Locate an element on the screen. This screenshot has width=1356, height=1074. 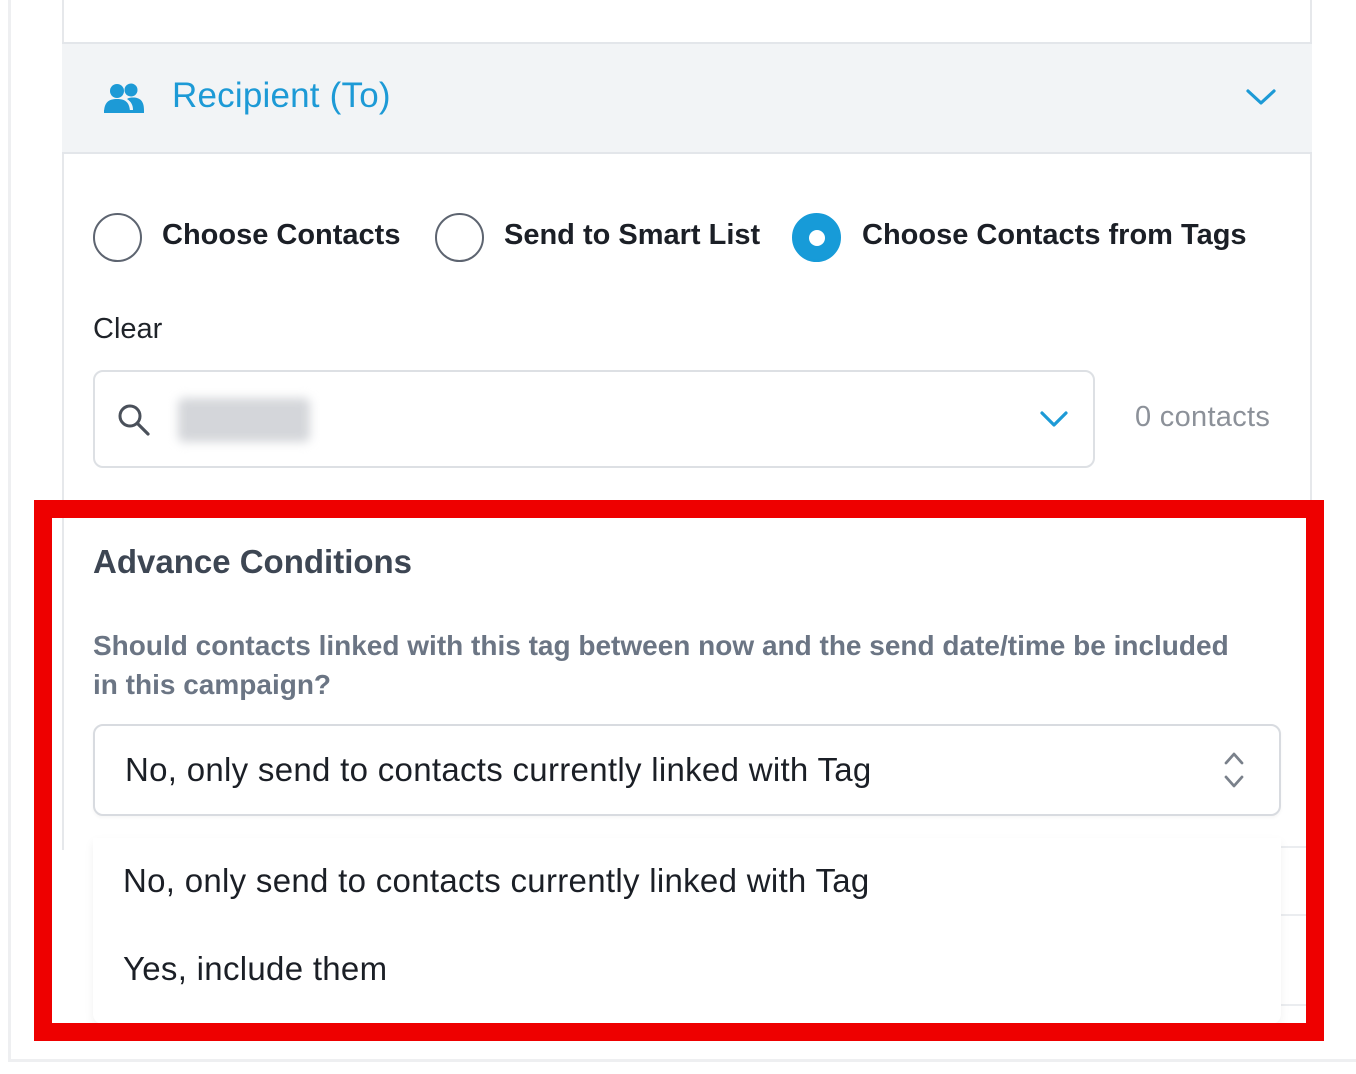
radio-label-choose-contacts-from-tags: Choose Contacts from Tags is located at coordinates (1054, 235).